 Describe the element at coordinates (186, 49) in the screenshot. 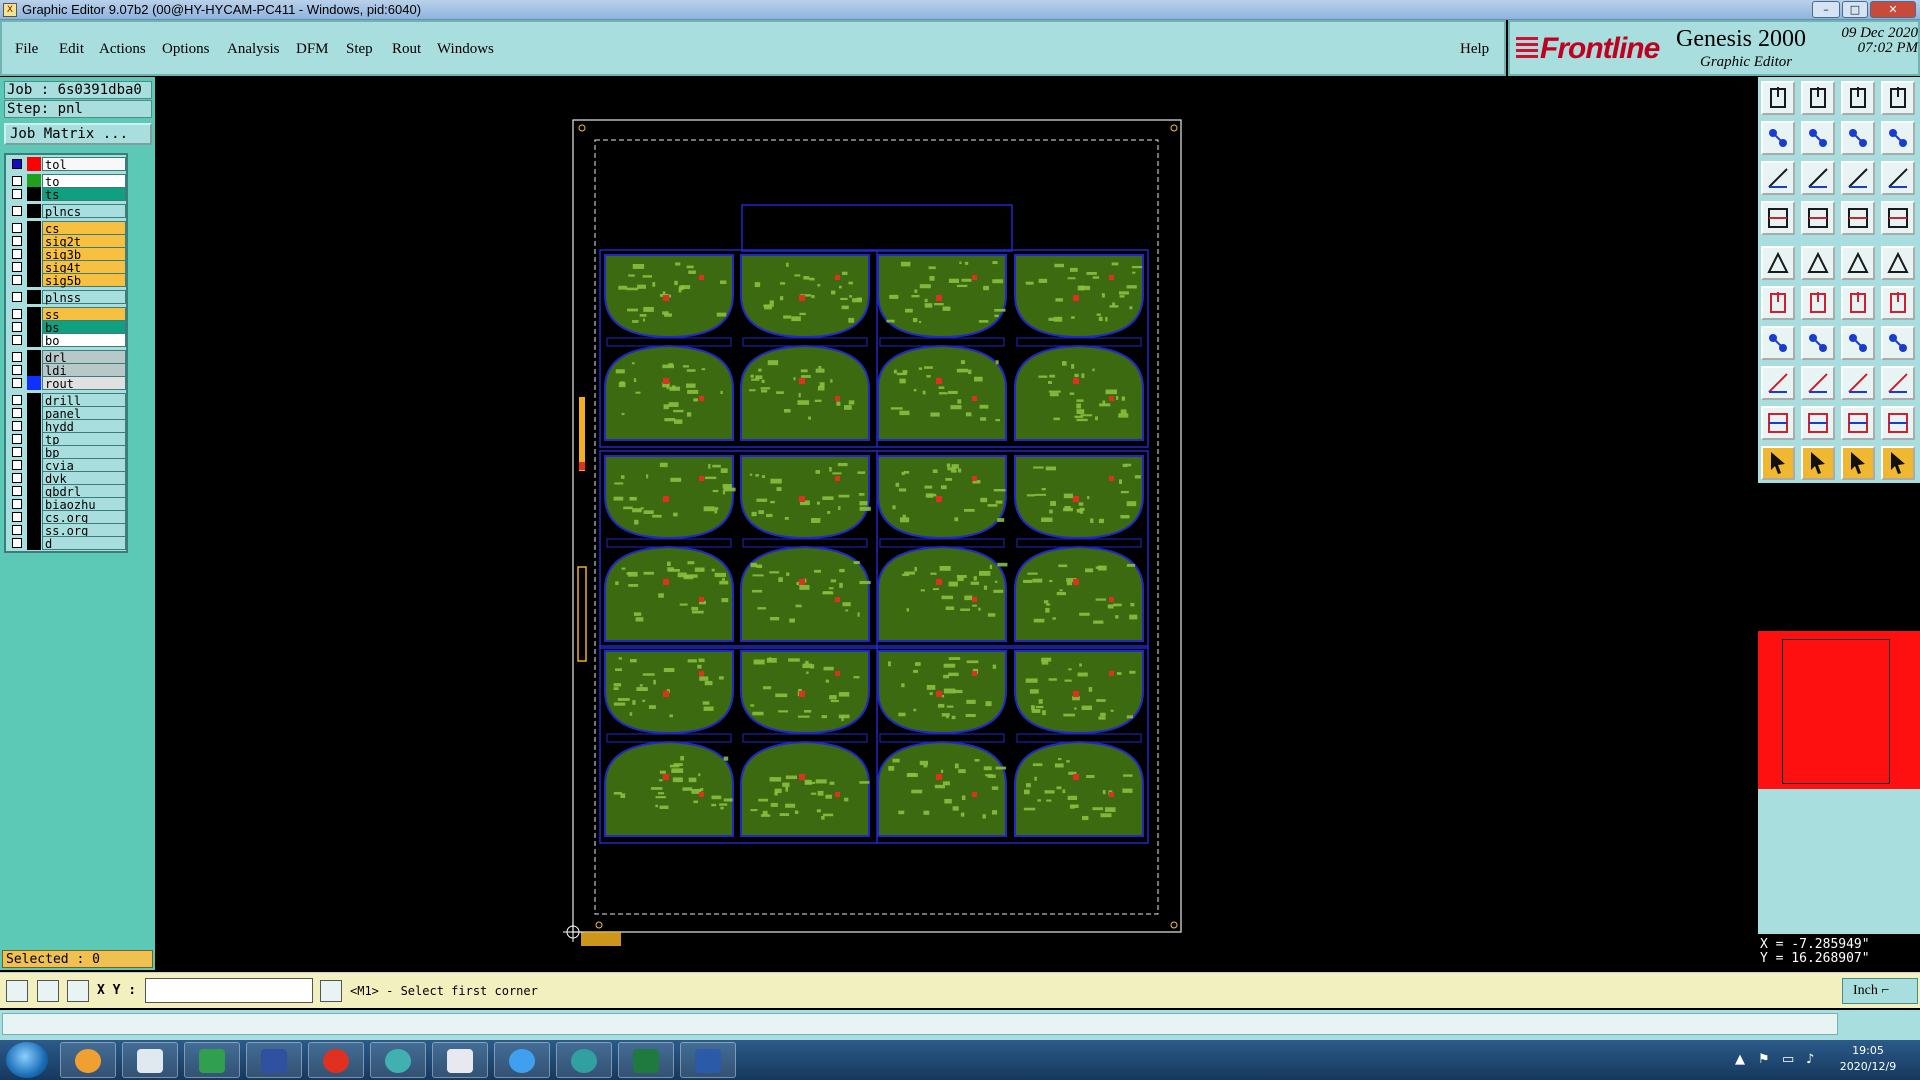

I see `menu-options: Options` at that location.